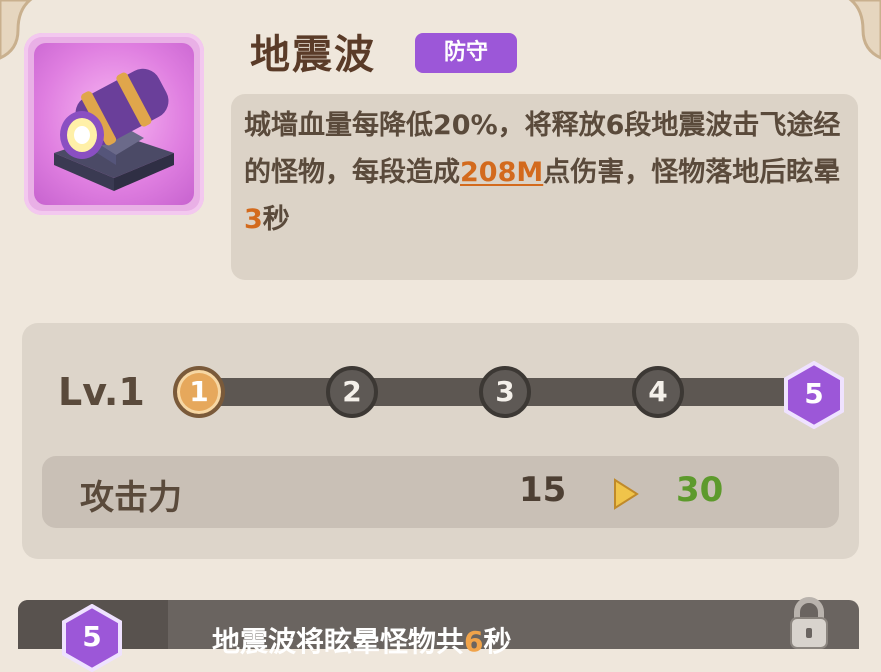 This screenshot has width=881, height=672. Describe the element at coordinates (313, 55) in the screenshot. I see `skill-name: 地震波` at that location.